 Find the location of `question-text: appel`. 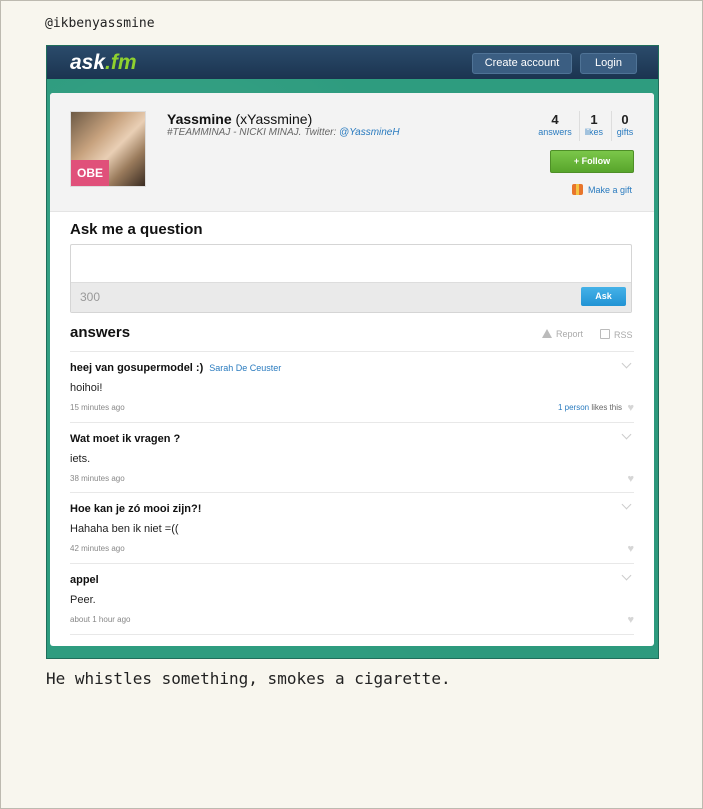

question-text: appel is located at coordinates (84, 580).